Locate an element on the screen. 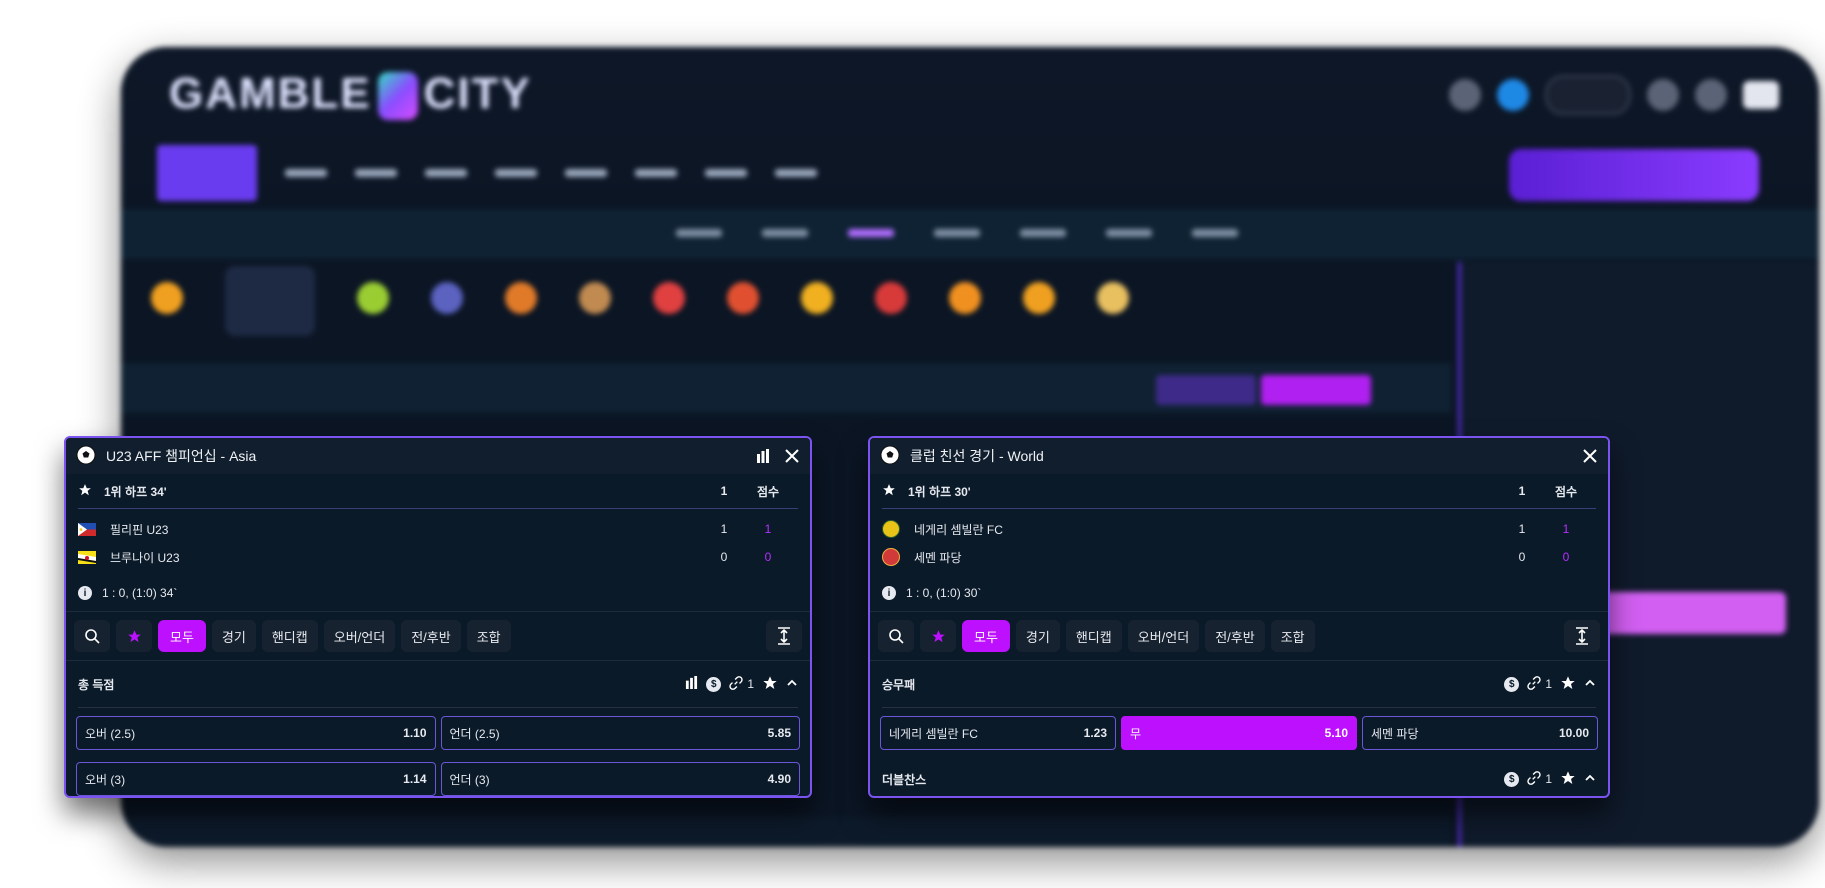  league-title: 클럽 친선 경기 - World is located at coordinates (977, 456).